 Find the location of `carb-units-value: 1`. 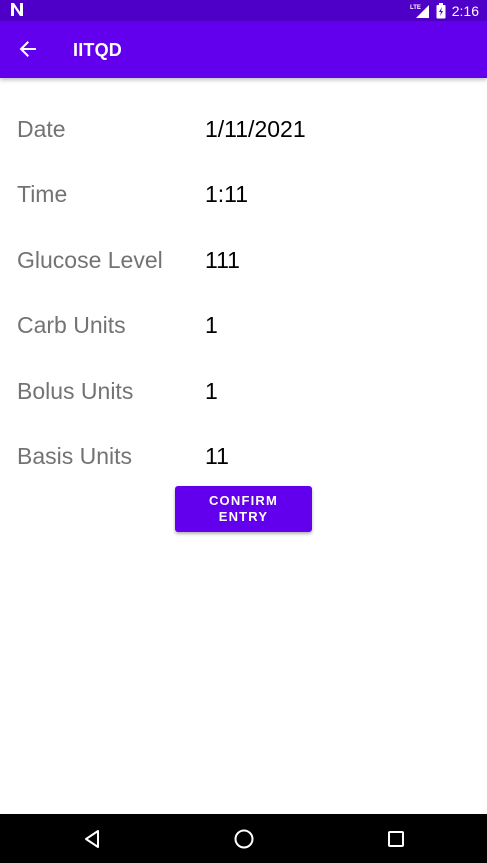

carb-units-value: 1 is located at coordinates (211, 325).